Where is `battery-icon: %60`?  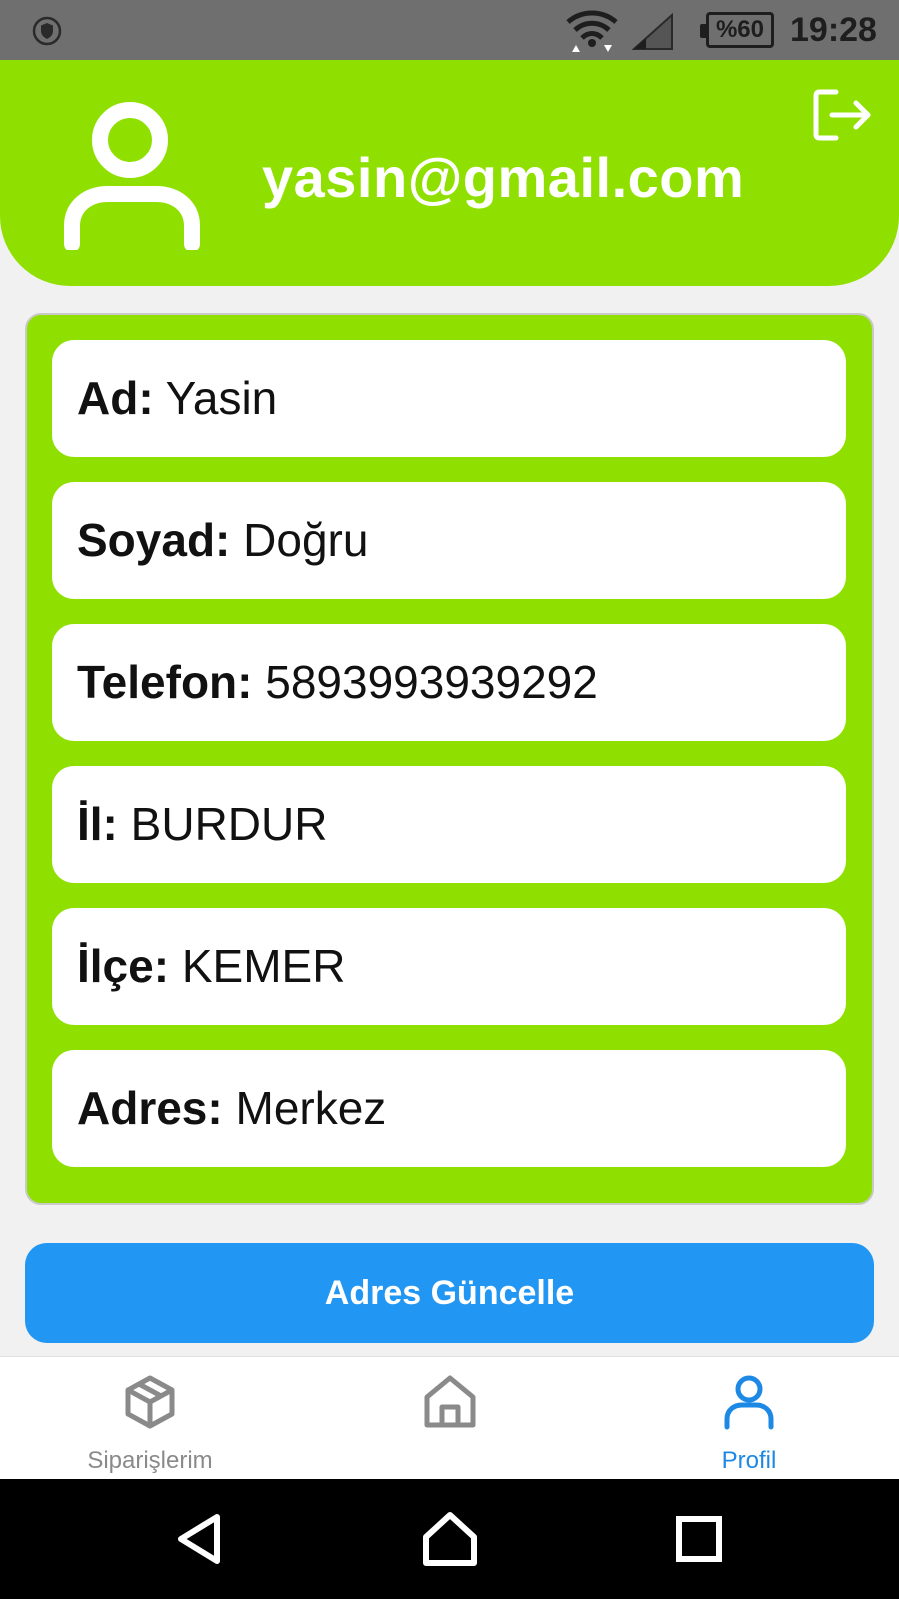
battery-icon: %60 is located at coordinates (737, 30).